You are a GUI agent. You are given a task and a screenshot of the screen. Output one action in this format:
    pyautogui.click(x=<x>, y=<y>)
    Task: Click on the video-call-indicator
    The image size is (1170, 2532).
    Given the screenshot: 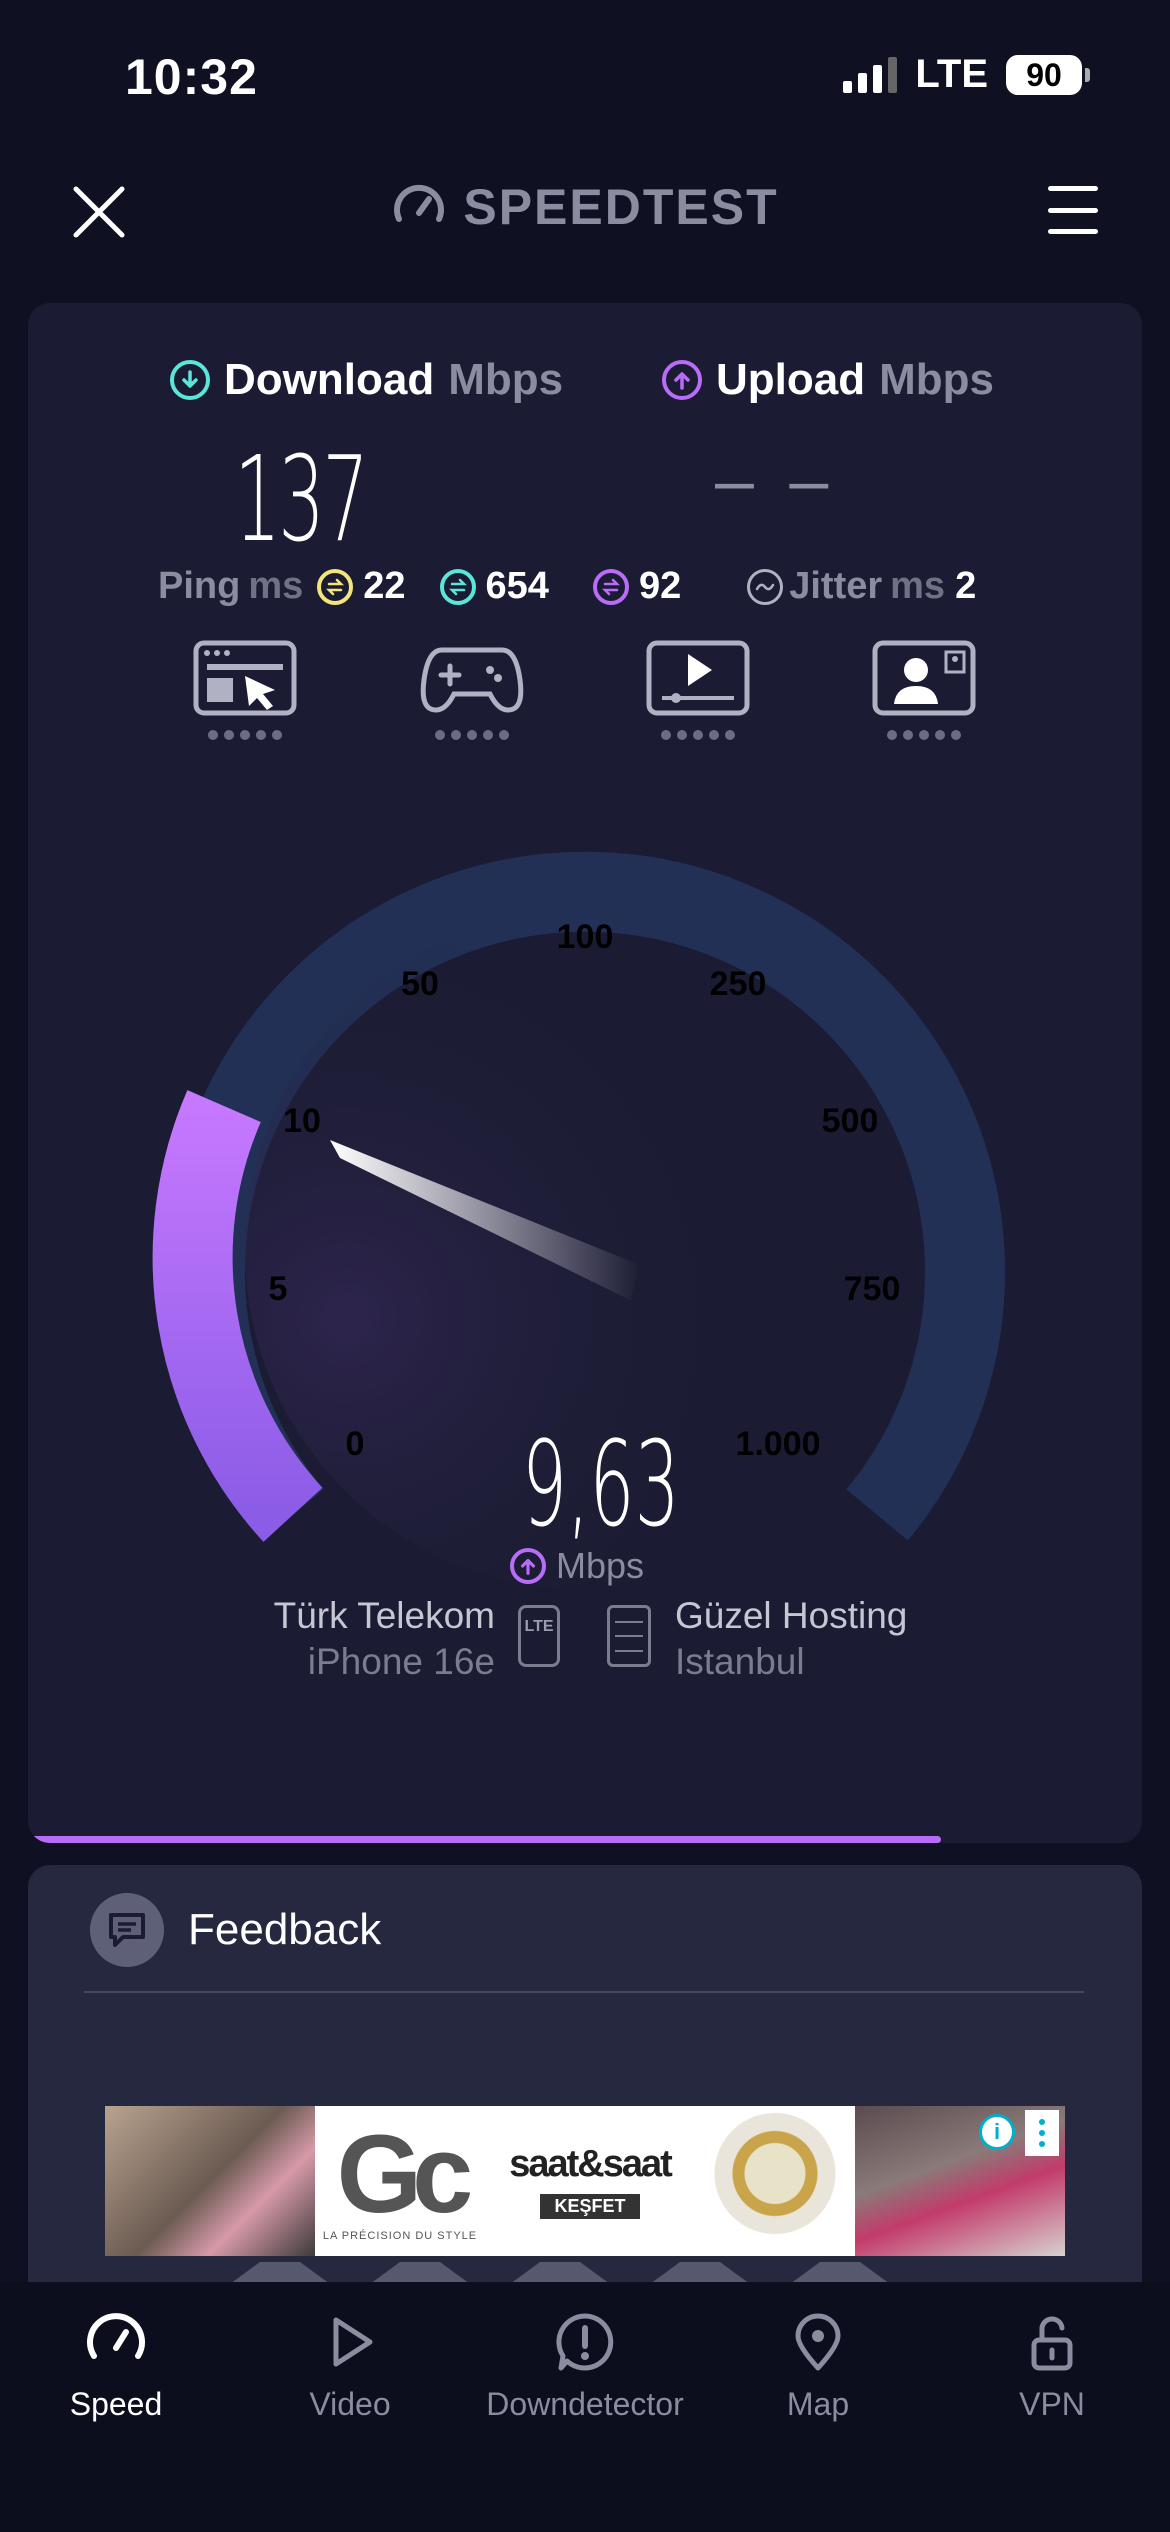 What is the action you would take?
    pyautogui.click(x=924, y=690)
    